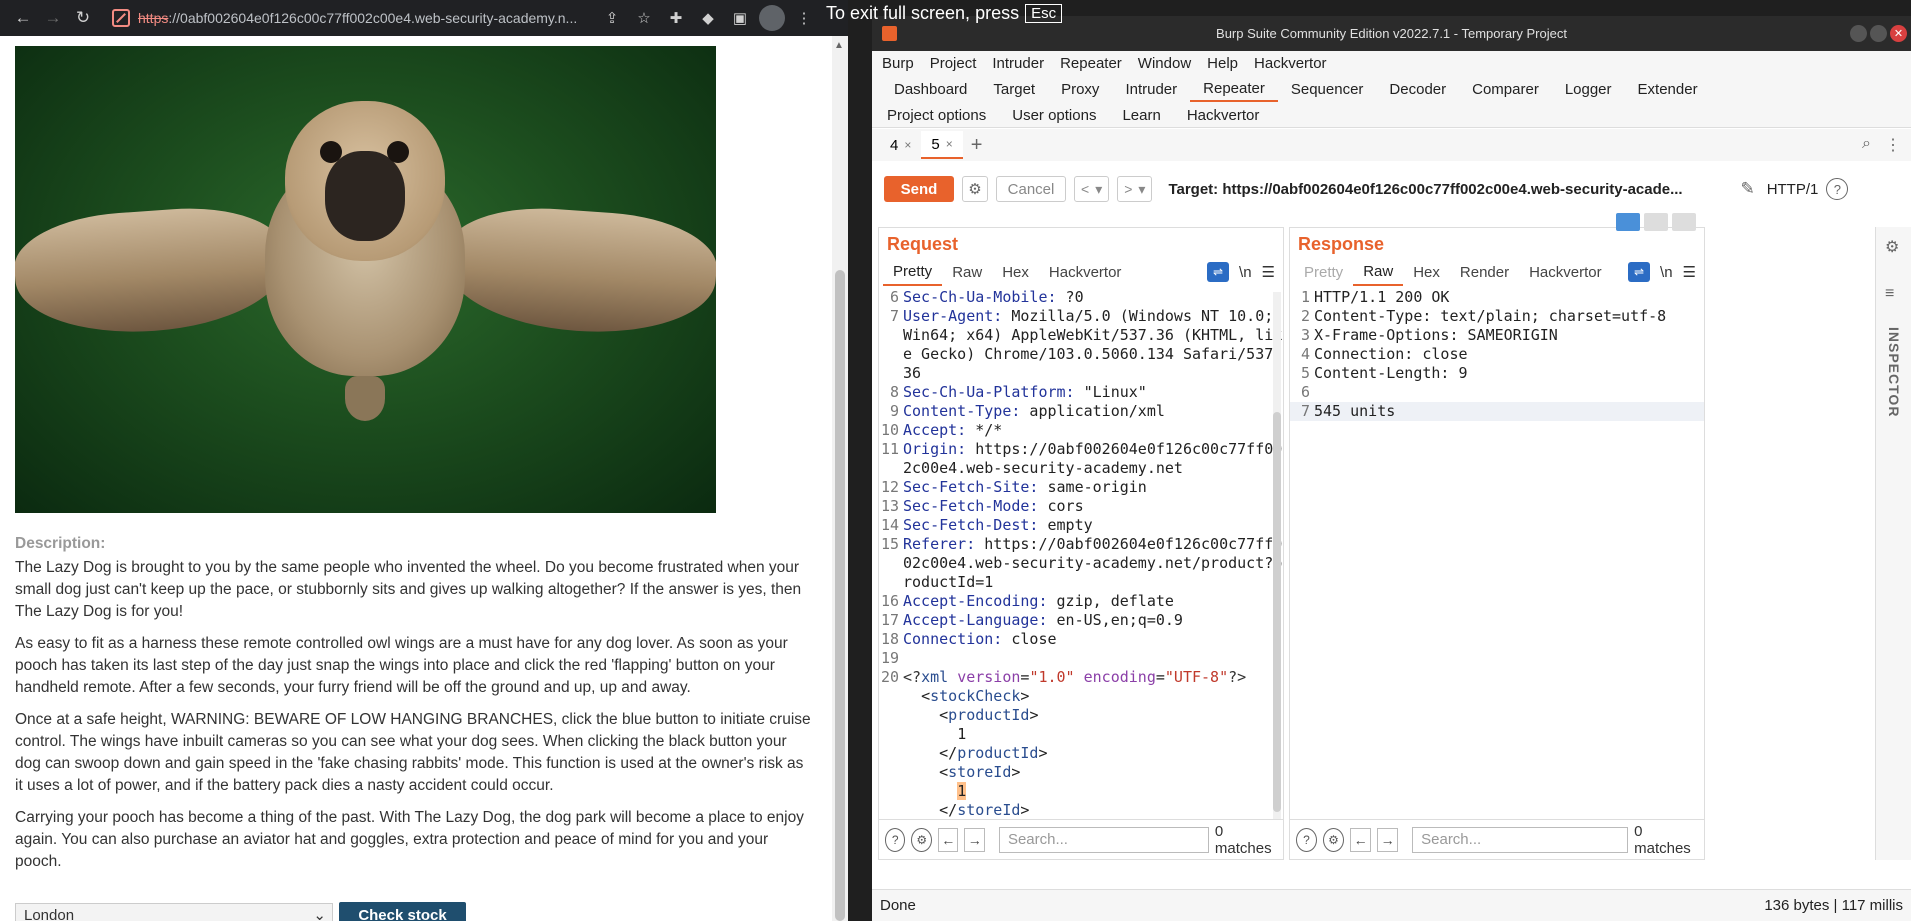 This screenshot has width=1911, height=921. Describe the element at coordinates (1889, 294) in the screenshot. I see `list-icon: ≡` at that location.